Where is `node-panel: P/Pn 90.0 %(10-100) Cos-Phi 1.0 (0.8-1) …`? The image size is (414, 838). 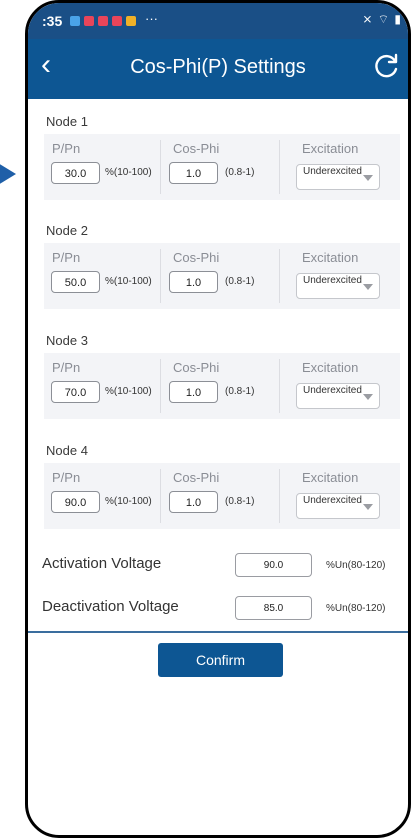 node-panel: P/Pn 90.0 %(10-100) Cos-Phi 1.0 (0.8-1) … is located at coordinates (222, 496).